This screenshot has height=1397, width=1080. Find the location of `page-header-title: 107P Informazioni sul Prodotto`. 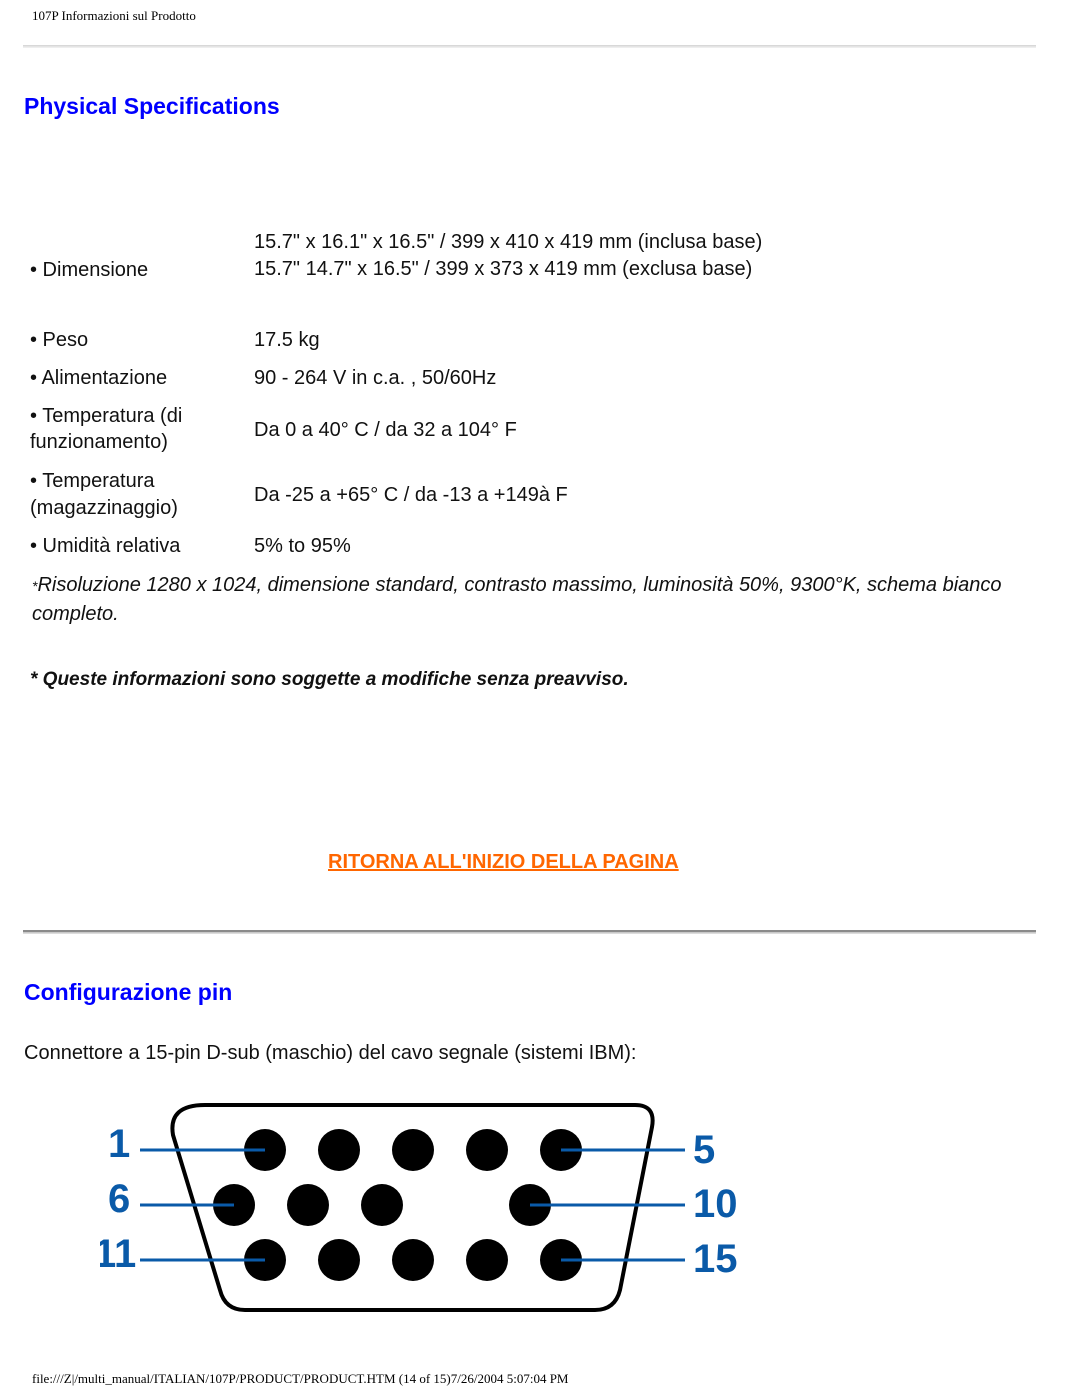

page-header-title: 107P Informazioni sul Prodotto is located at coordinates (114, 15).